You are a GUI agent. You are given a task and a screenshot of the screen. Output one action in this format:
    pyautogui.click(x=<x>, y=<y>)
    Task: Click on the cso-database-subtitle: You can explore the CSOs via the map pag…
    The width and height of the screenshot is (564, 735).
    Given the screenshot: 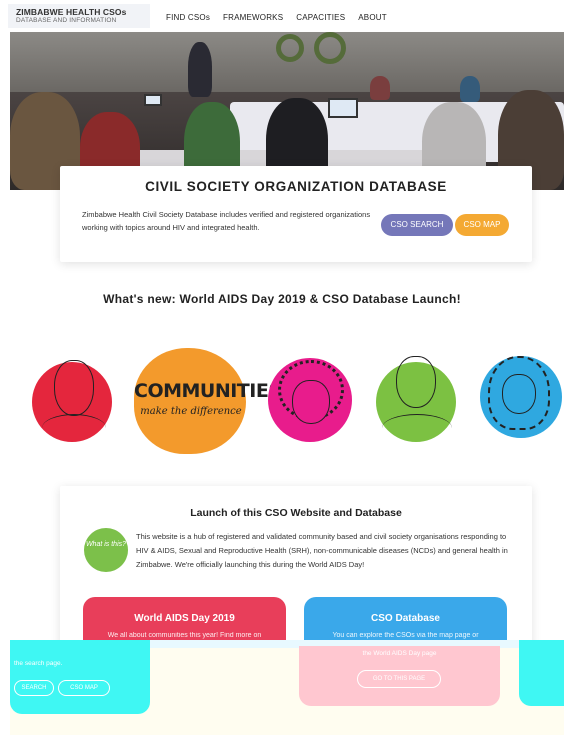 What is the action you would take?
    pyautogui.click(x=405, y=635)
    